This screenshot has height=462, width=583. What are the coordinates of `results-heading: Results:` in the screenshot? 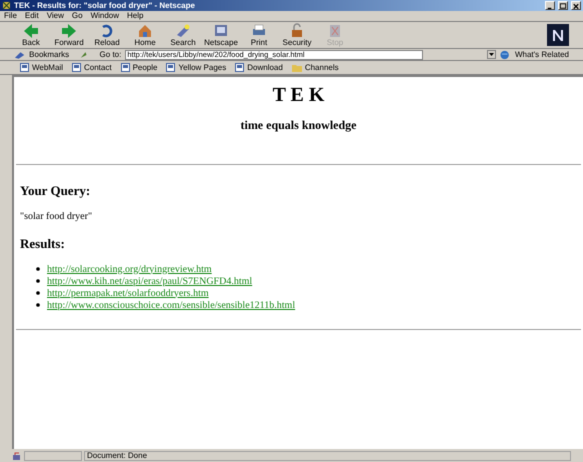 It's located at (42, 243).